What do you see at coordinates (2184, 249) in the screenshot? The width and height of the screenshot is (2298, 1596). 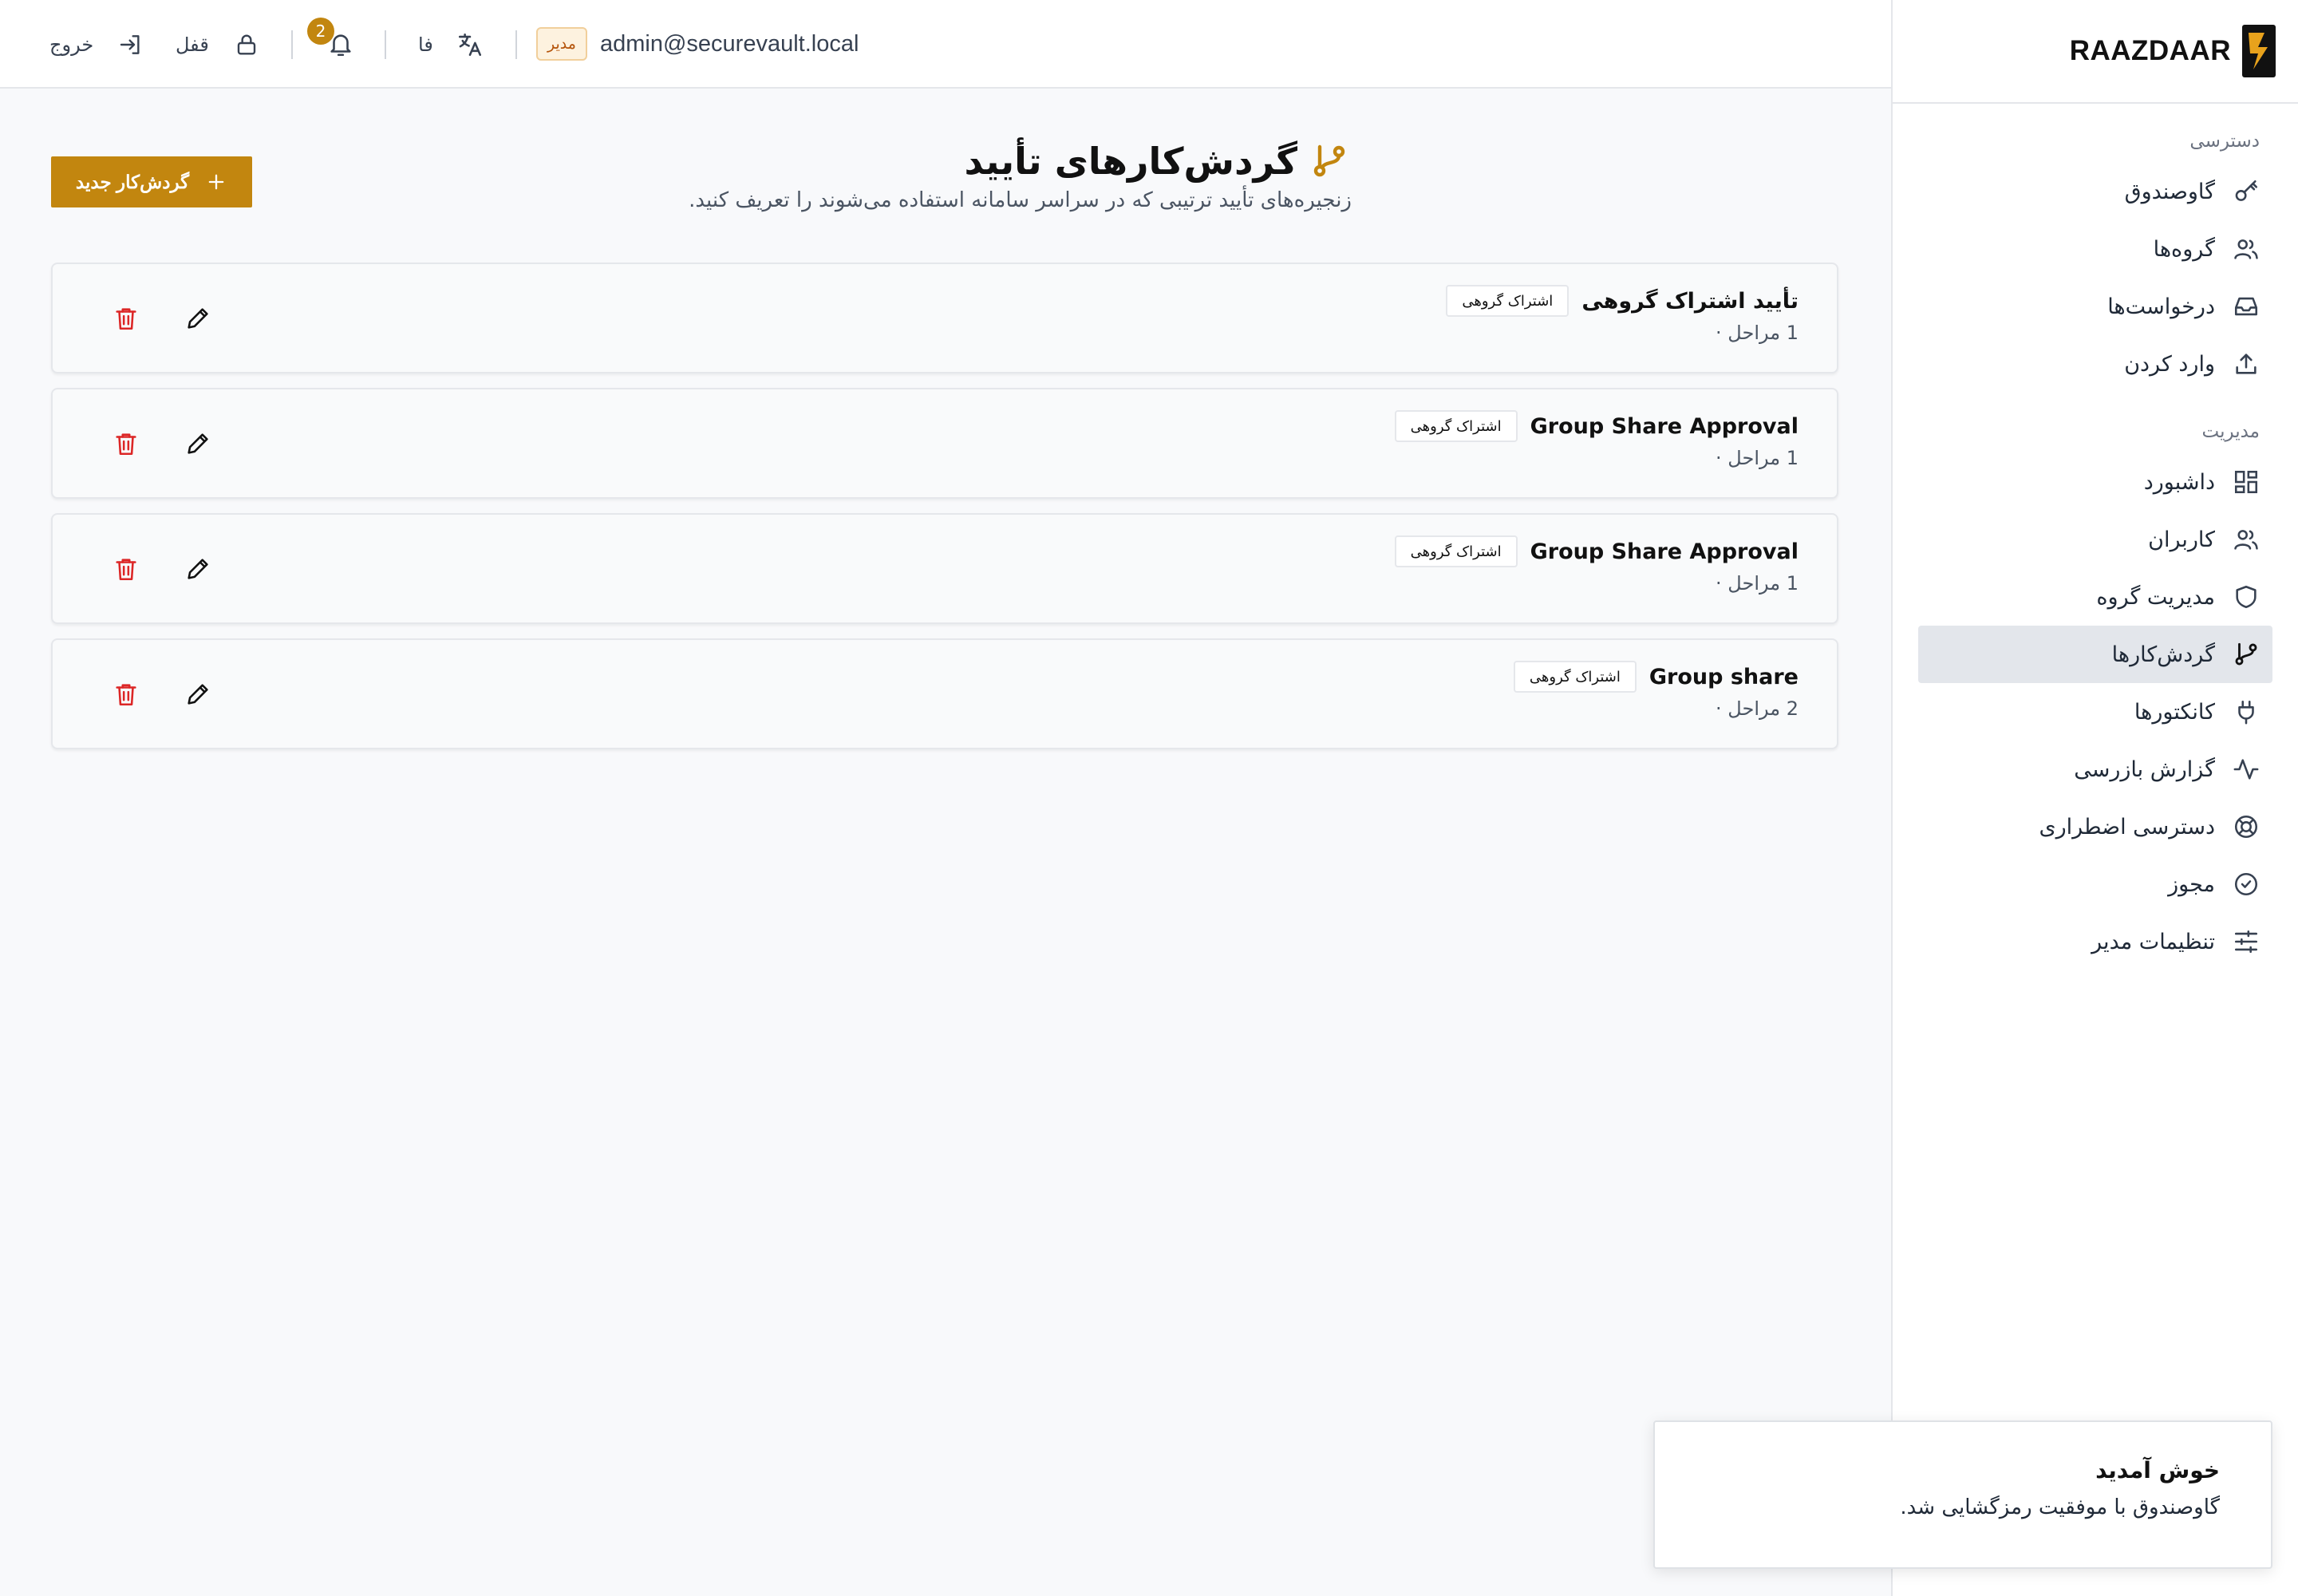 I see `sidebar-item-label: گروه‌ها` at bounding box center [2184, 249].